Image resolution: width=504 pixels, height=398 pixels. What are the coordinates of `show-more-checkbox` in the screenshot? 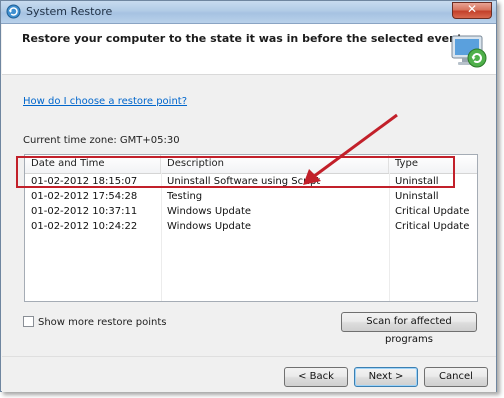 It's located at (28, 321).